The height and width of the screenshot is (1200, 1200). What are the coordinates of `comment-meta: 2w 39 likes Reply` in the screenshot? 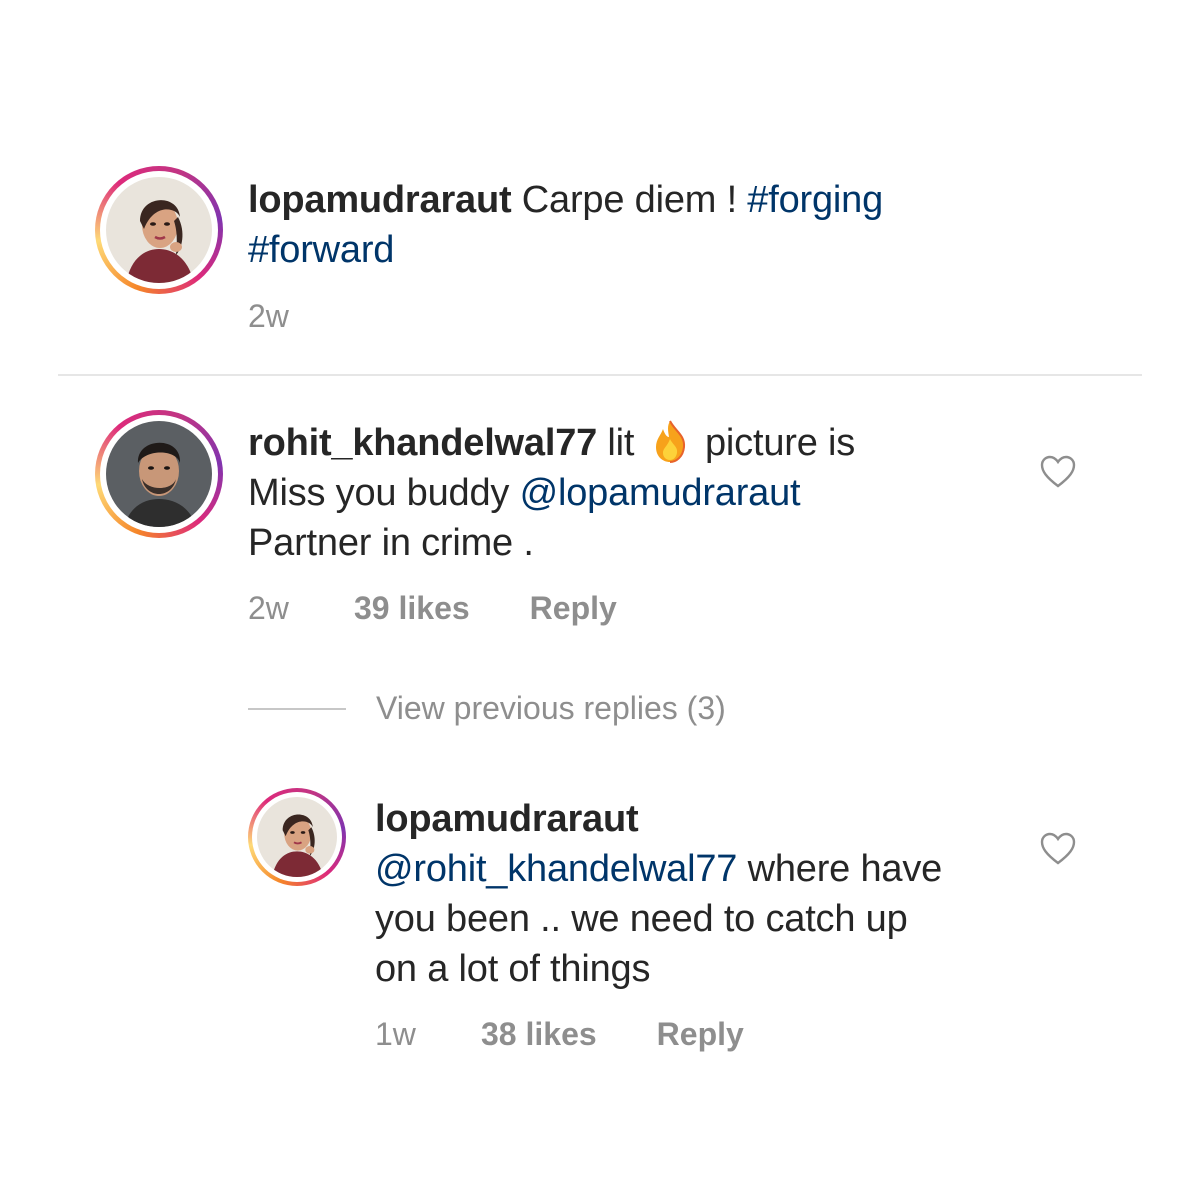 It's located at (432, 608).